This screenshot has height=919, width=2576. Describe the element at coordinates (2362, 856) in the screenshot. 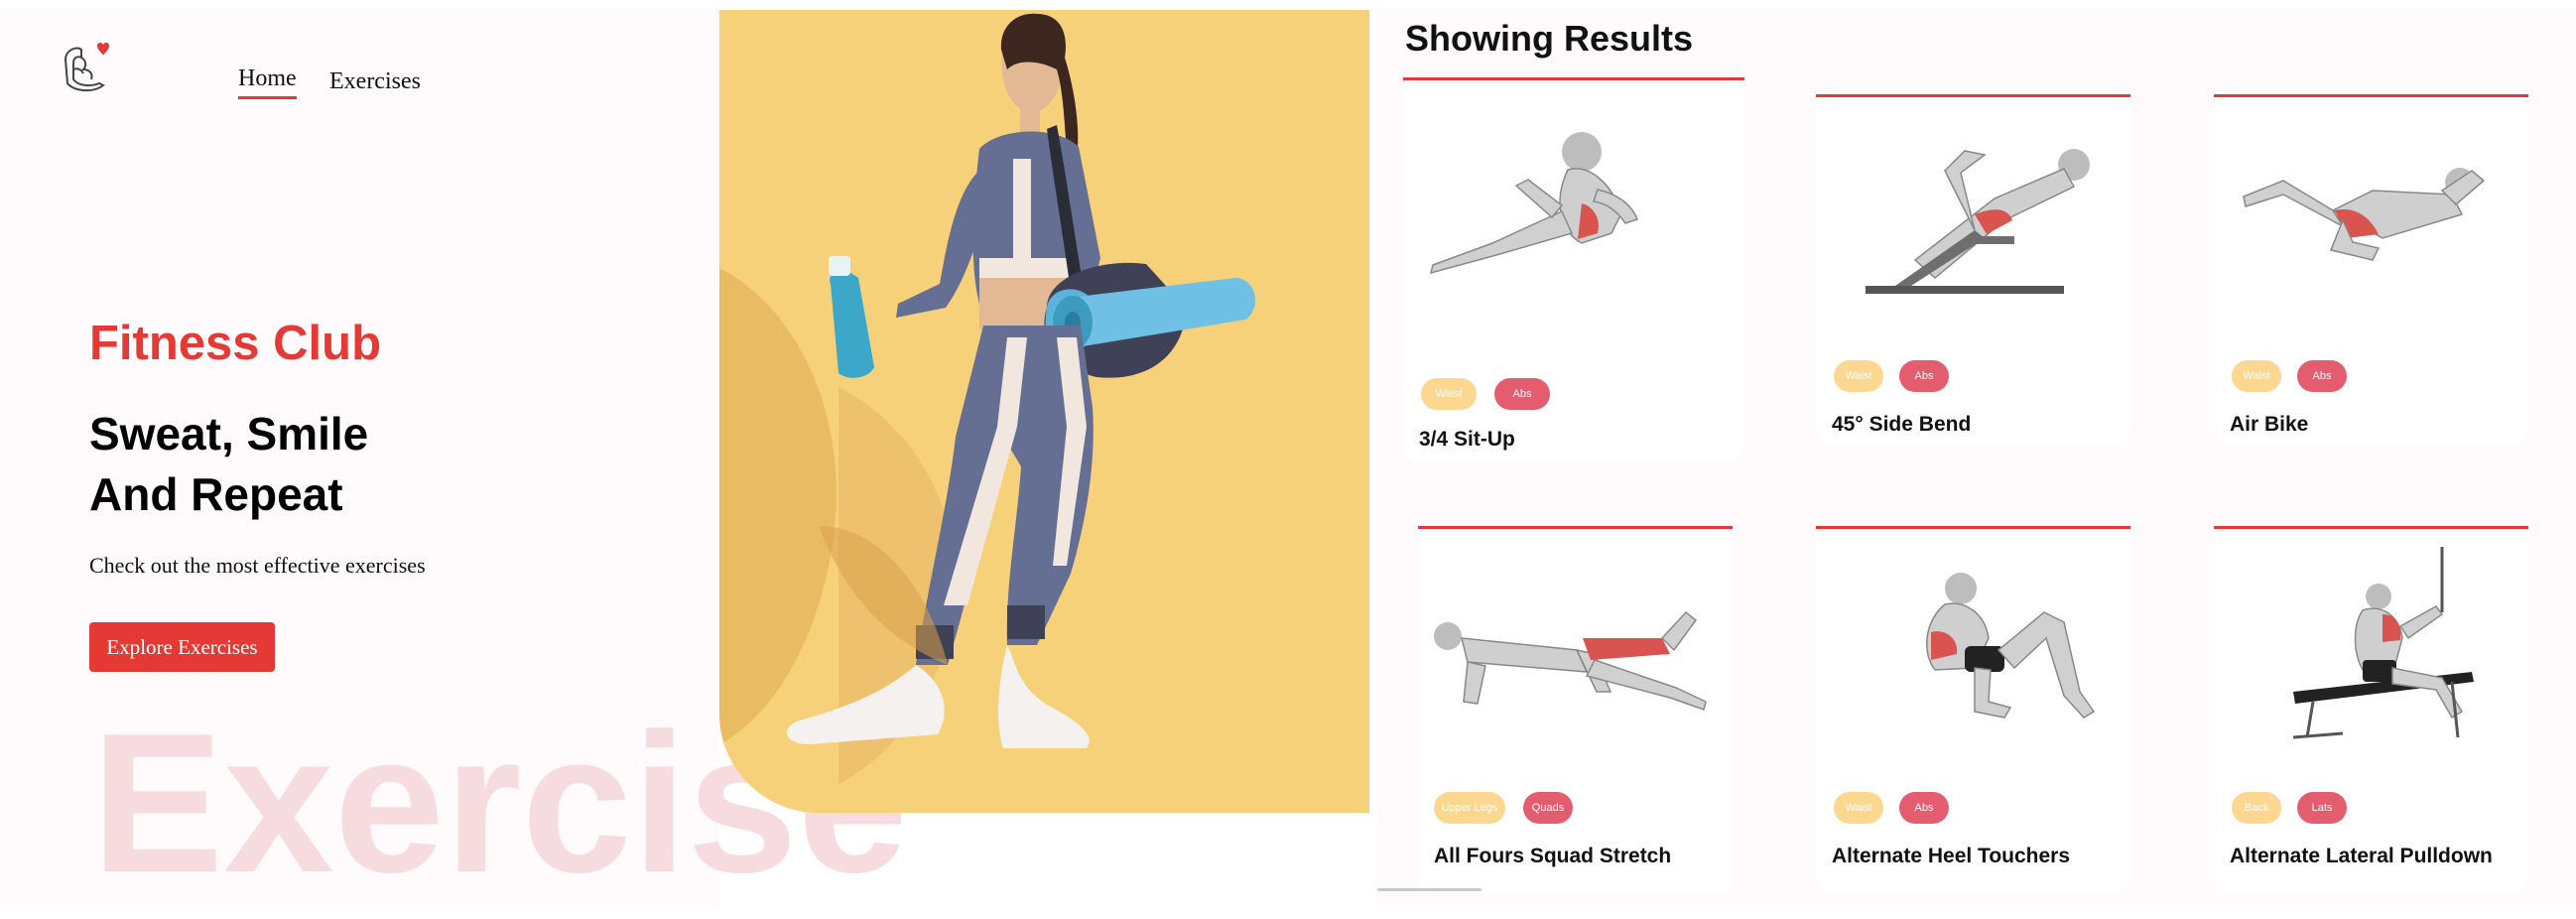

I see `exercise-name: Alternate Lateral Pulldown` at that location.